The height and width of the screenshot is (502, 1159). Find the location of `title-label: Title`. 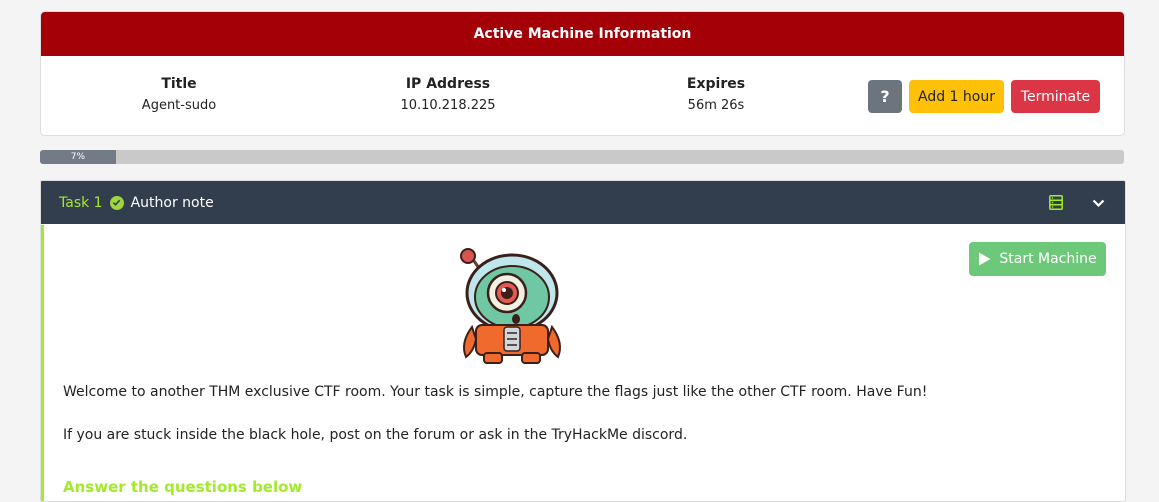

title-label: Title is located at coordinates (179, 84).